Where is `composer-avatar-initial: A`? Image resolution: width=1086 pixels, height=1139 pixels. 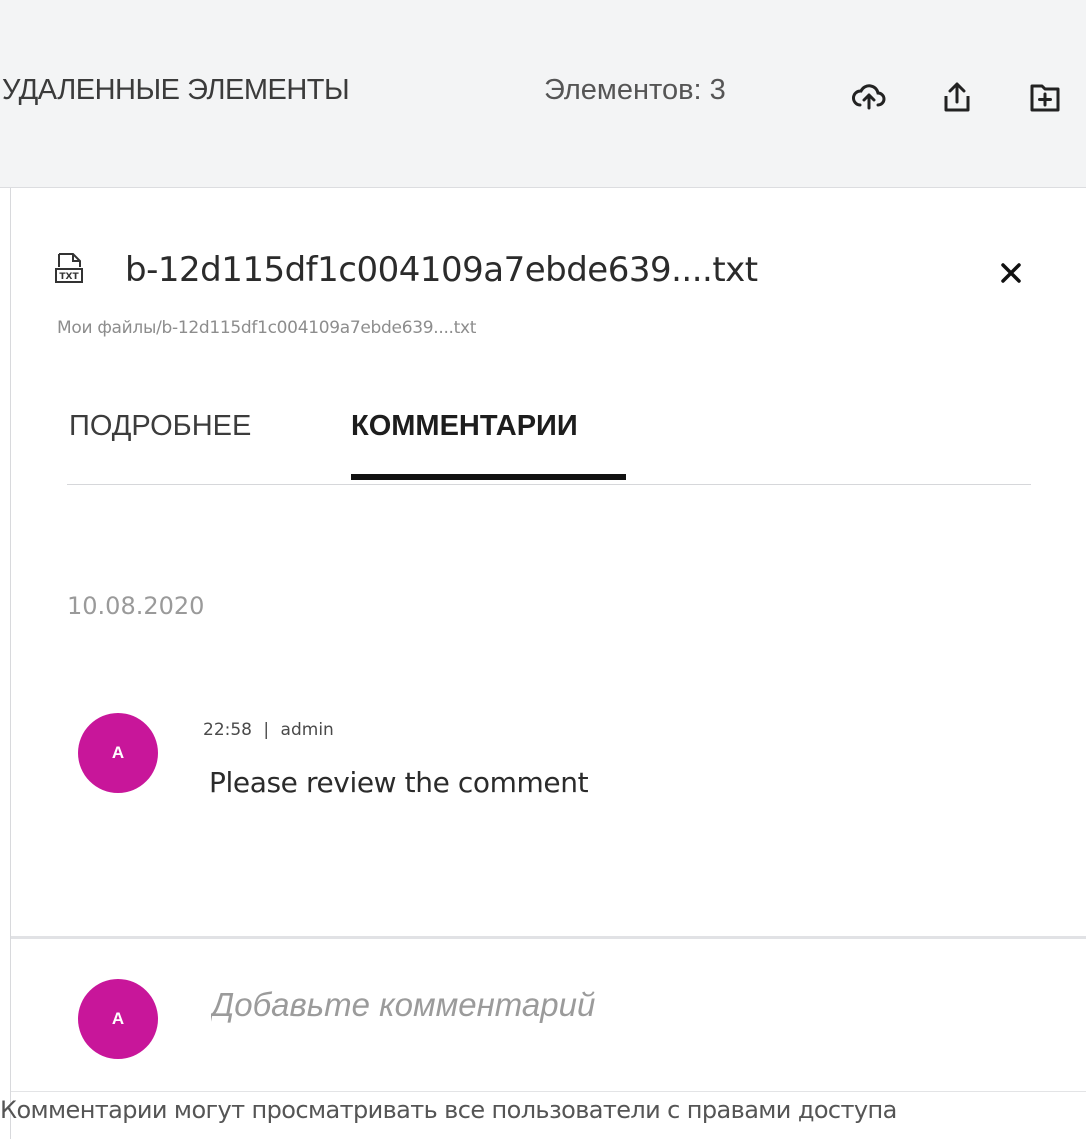
composer-avatar-initial: A is located at coordinates (118, 1018).